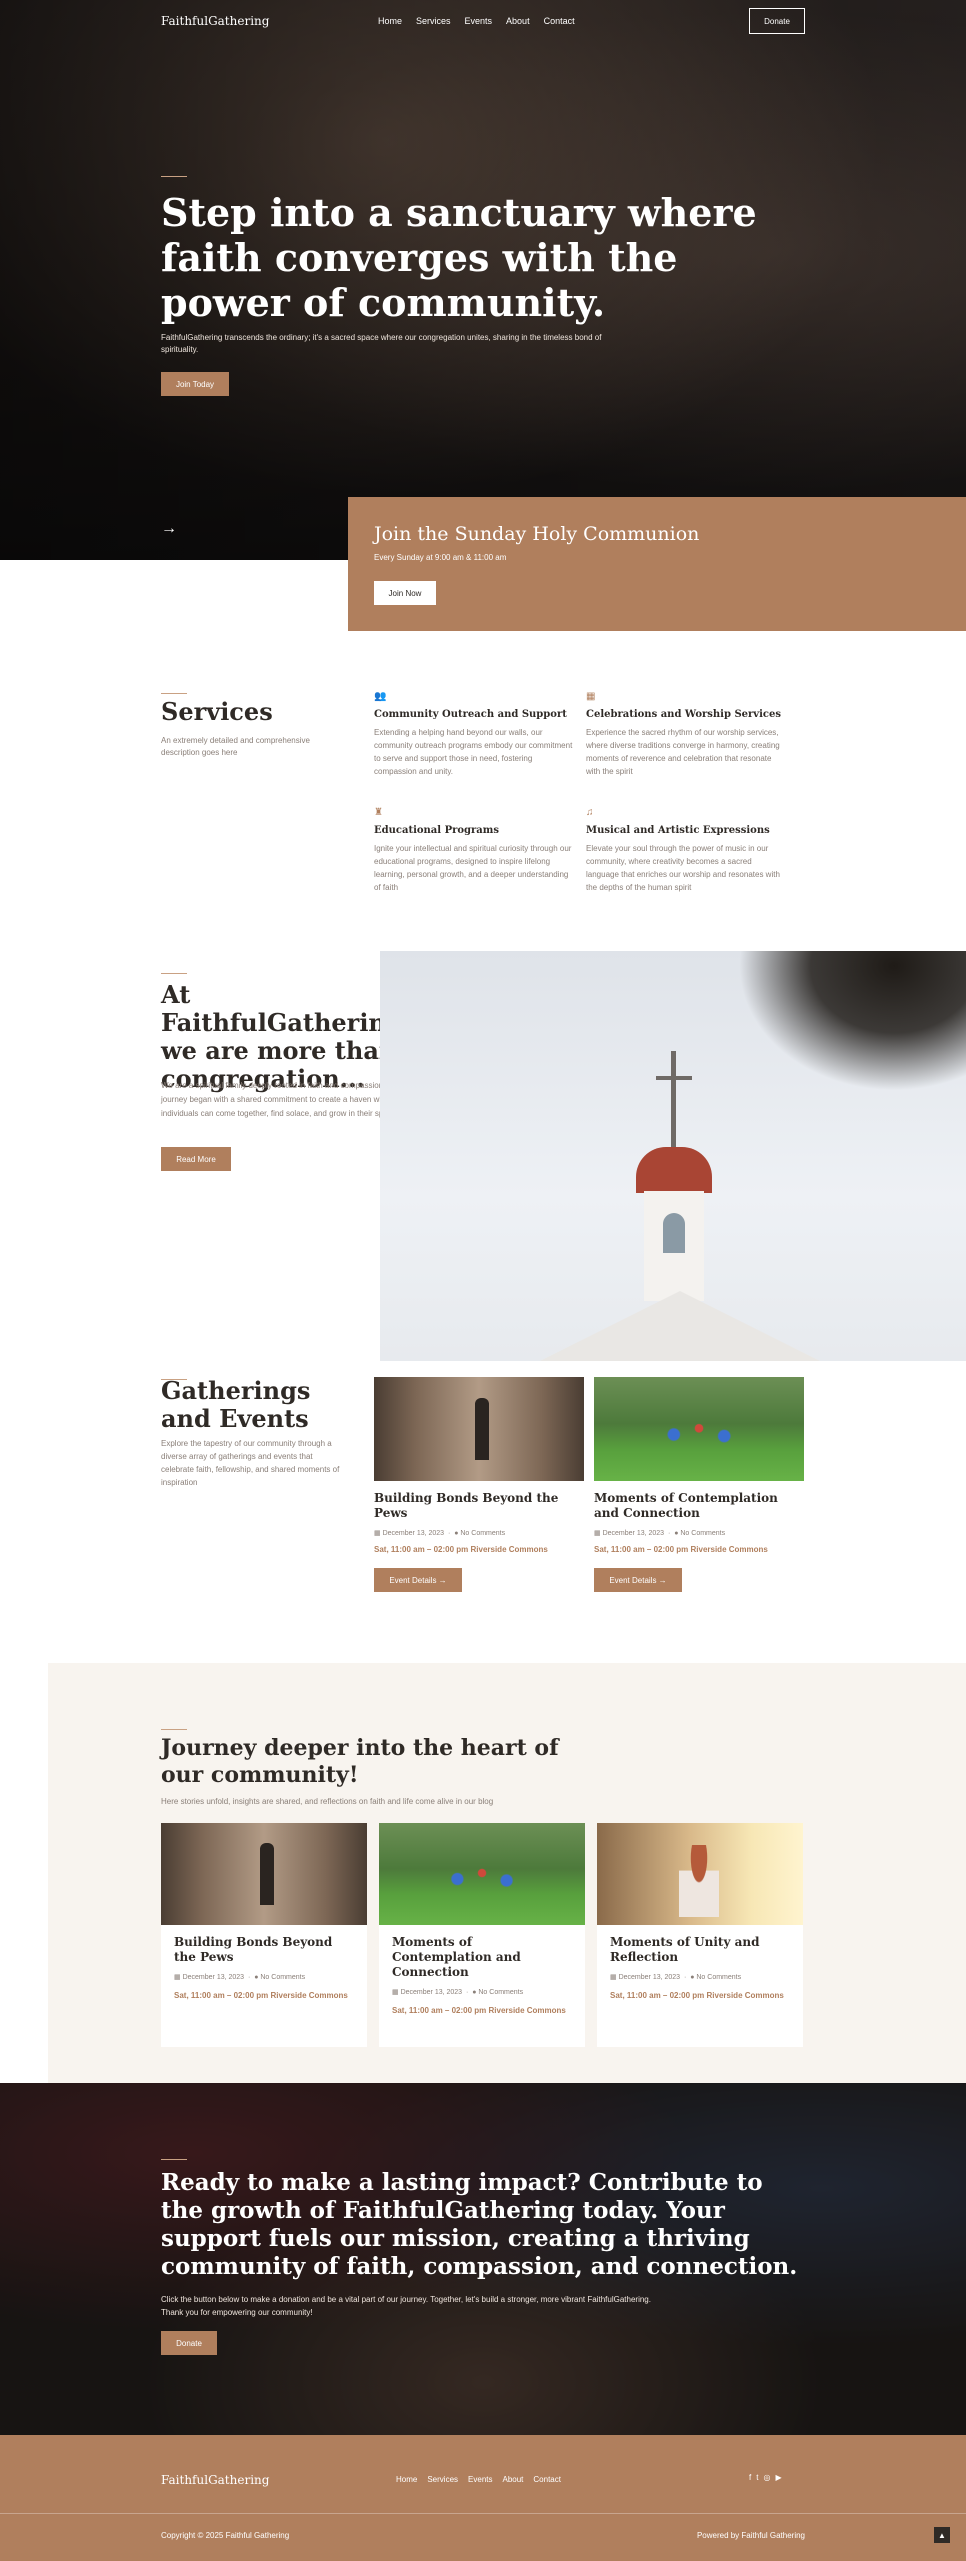 Image resolution: width=966 pixels, height=2561 pixels. I want to click on main-menu: Home Services Events About Contact, so click(476, 21).